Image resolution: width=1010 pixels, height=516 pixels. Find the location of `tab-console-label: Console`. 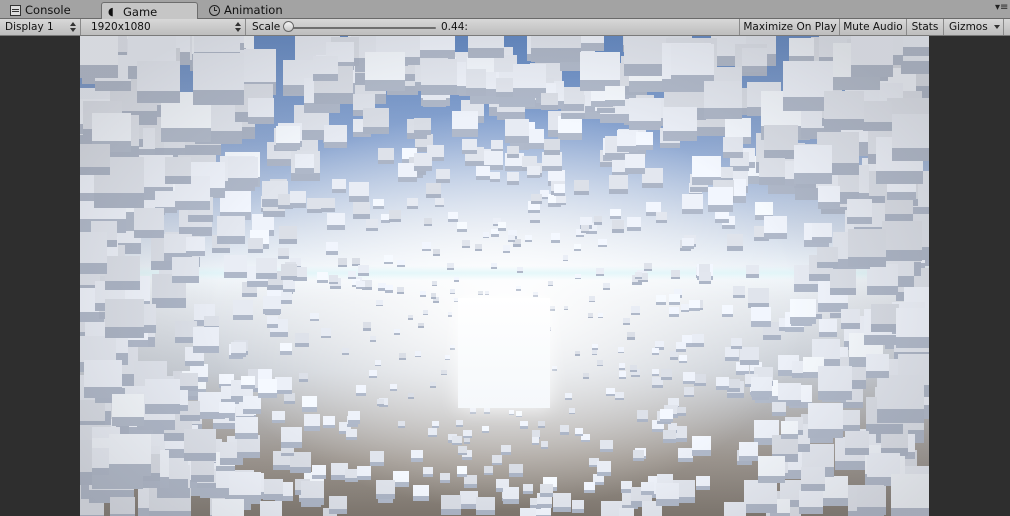

tab-console-label: Console is located at coordinates (48, 10).